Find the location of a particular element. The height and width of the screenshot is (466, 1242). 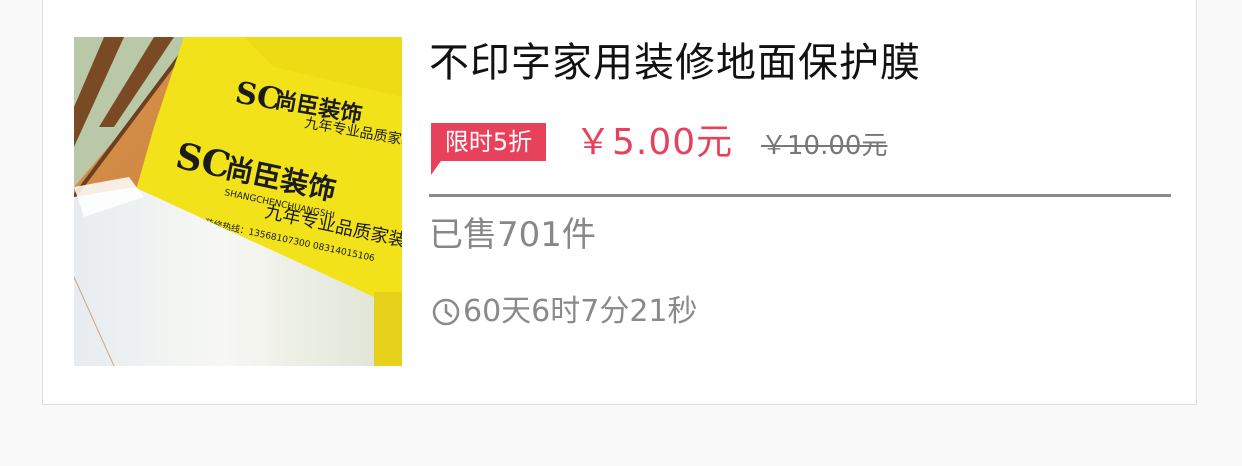

promo-badge-label: 限时5折 is located at coordinates (488, 142).